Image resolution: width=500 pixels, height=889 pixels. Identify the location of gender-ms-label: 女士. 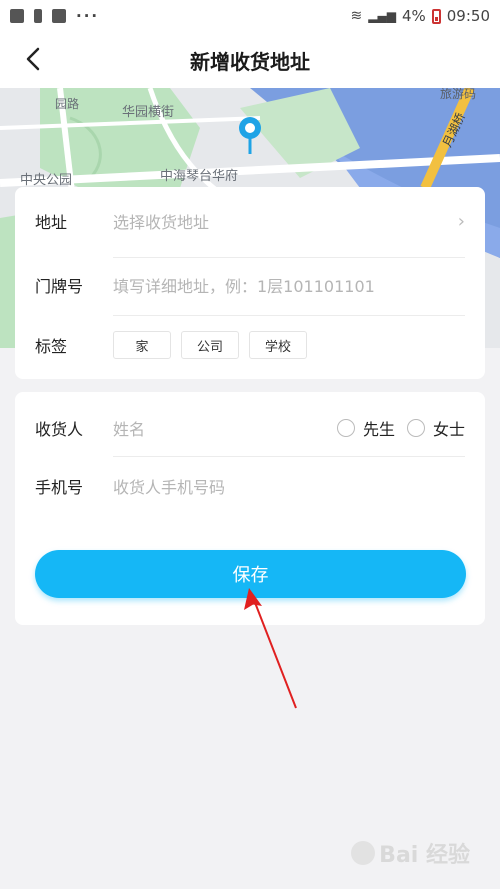
(449, 428).